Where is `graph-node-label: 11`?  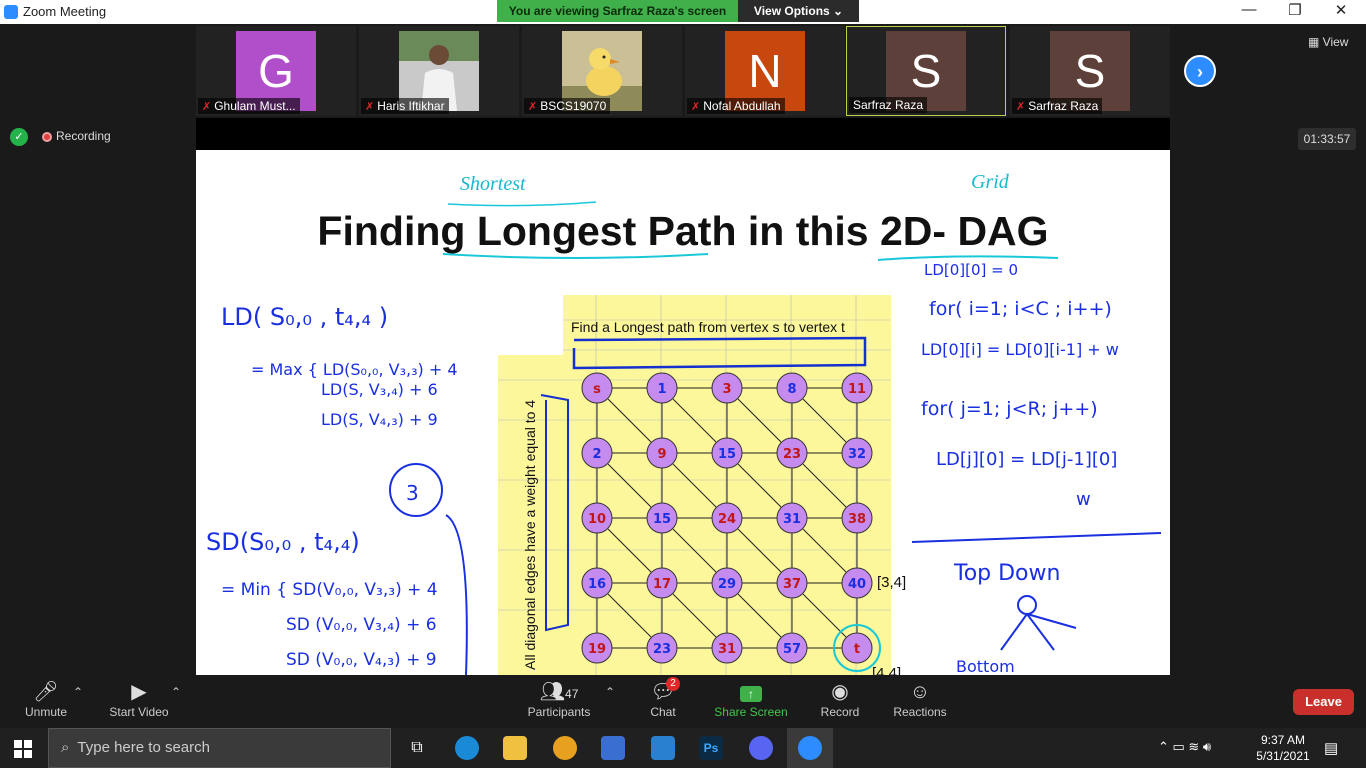 graph-node-label: 11 is located at coordinates (857, 389).